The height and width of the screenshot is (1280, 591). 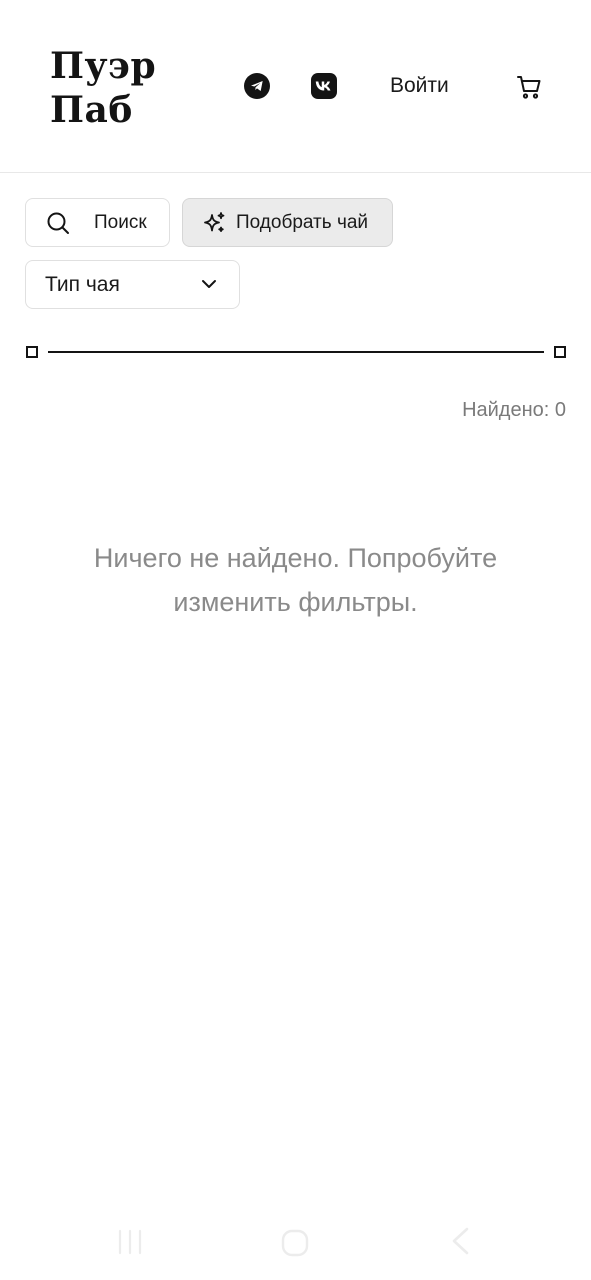 I want to click on home-icon, so click(x=295, y=1243).